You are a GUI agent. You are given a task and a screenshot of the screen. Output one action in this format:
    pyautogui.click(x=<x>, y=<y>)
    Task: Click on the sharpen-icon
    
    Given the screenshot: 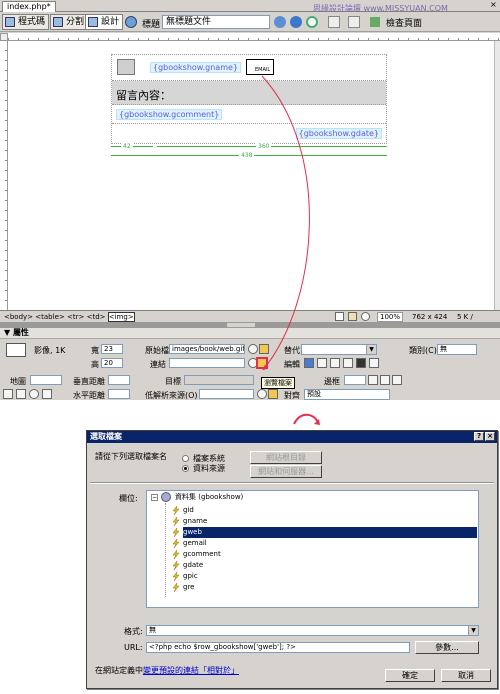 What is the action you would take?
    pyautogui.click(x=374, y=363)
    